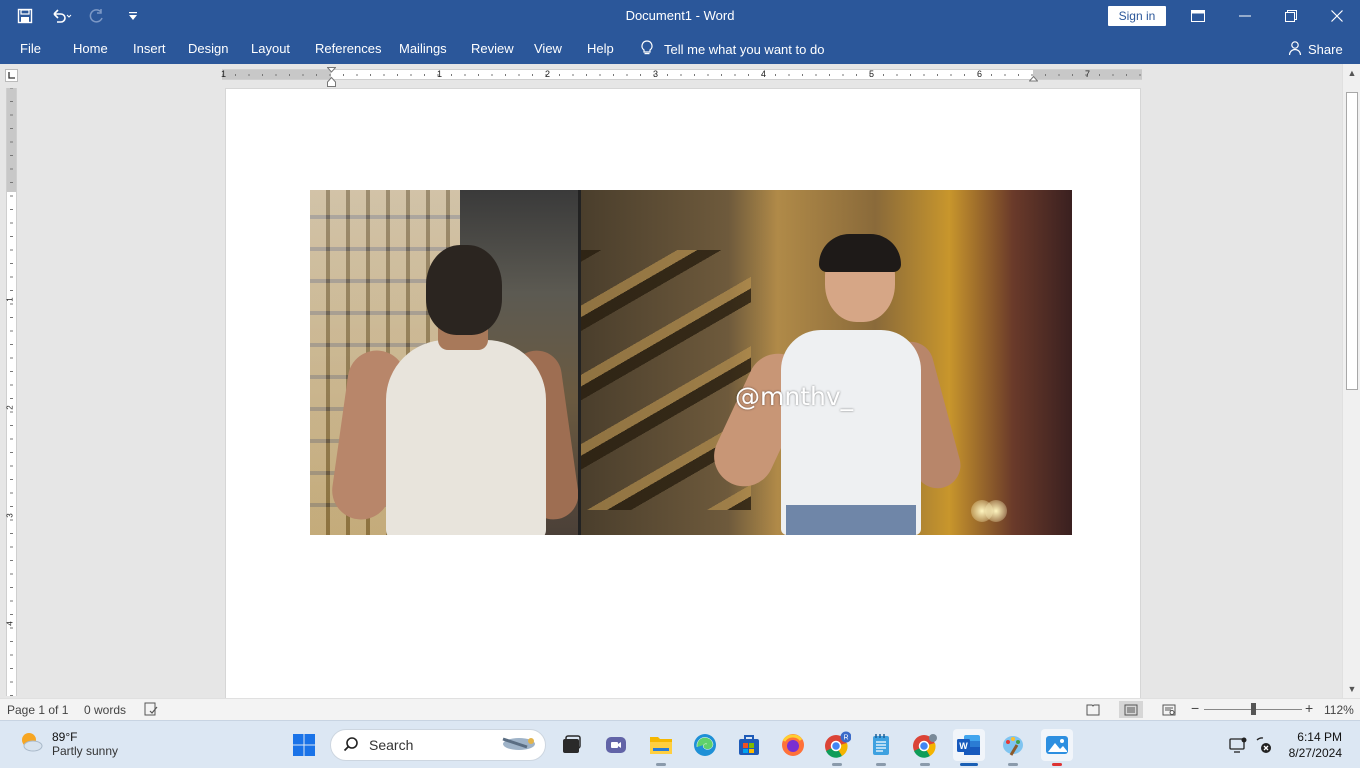 This screenshot has width=1360, height=768. Describe the element at coordinates (304, 745) in the screenshot. I see `windows-start-icon` at that location.